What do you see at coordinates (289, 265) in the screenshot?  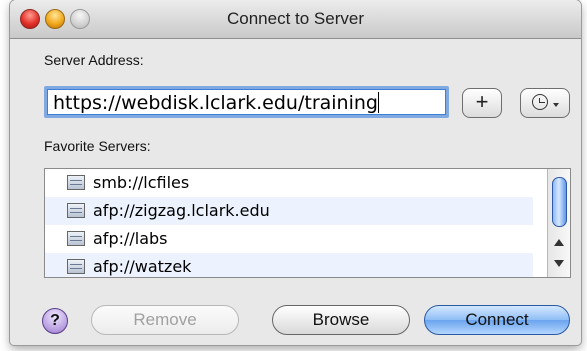 I see `list-item: afp://watzek` at bounding box center [289, 265].